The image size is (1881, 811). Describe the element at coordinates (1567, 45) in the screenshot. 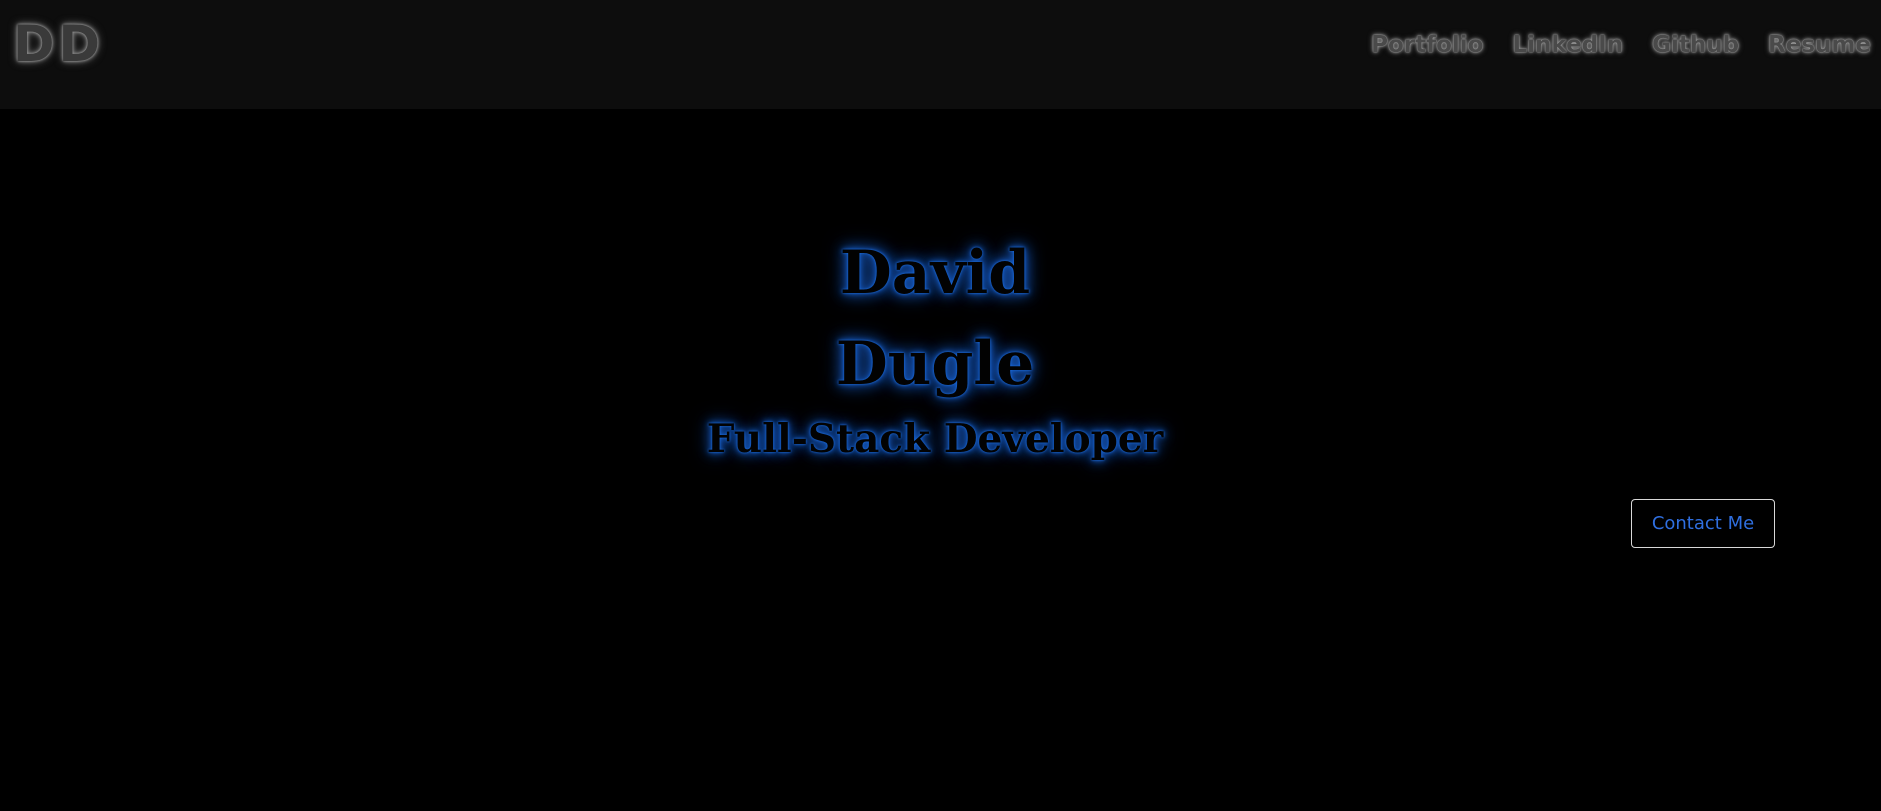

I see `nav-link-linkedin: LinkedIn` at that location.